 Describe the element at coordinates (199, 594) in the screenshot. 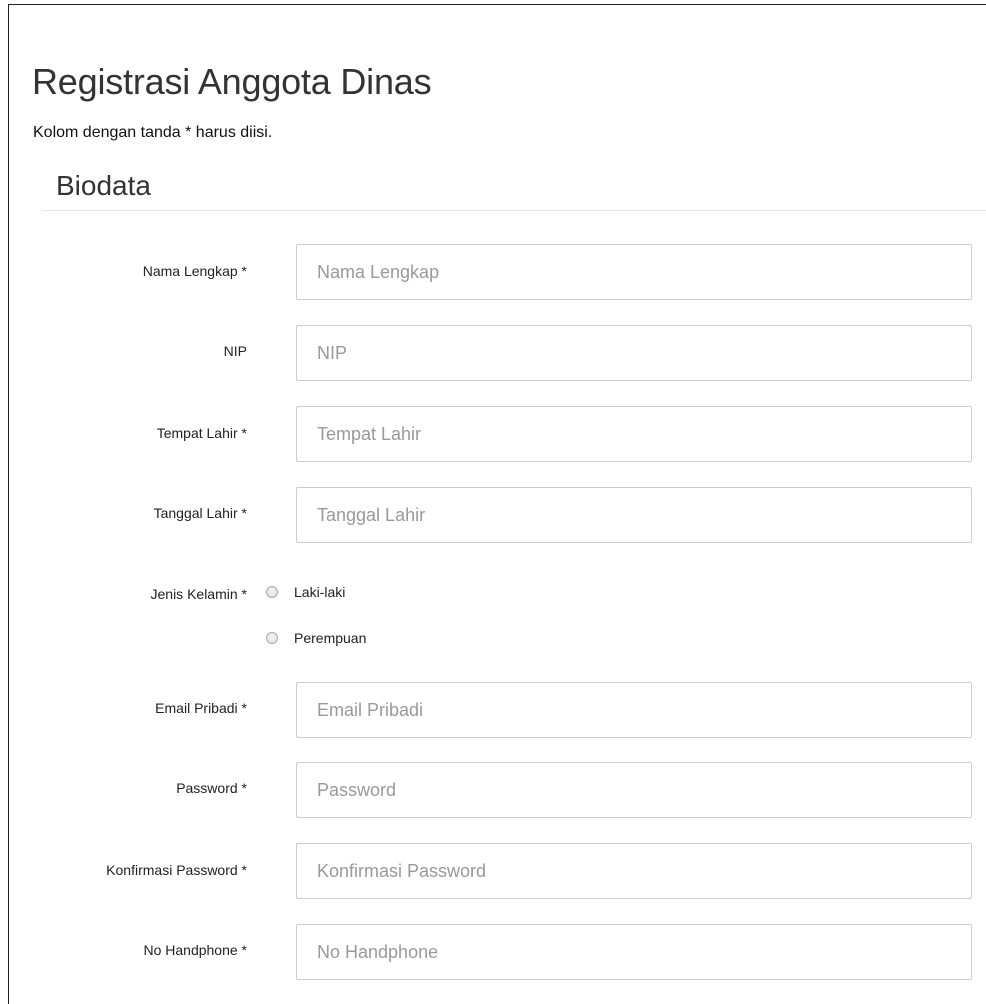

I see `jenis-kelamin-label: Jenis Kelamin *` at that location.